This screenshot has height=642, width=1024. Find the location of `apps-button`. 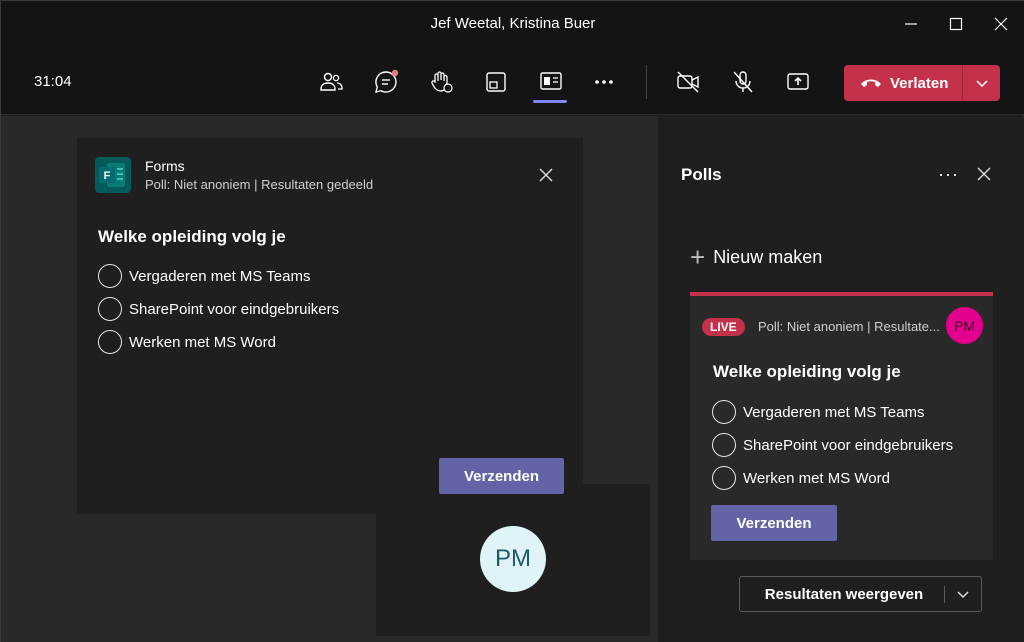

apps-button is located at coordinates (551, 82).